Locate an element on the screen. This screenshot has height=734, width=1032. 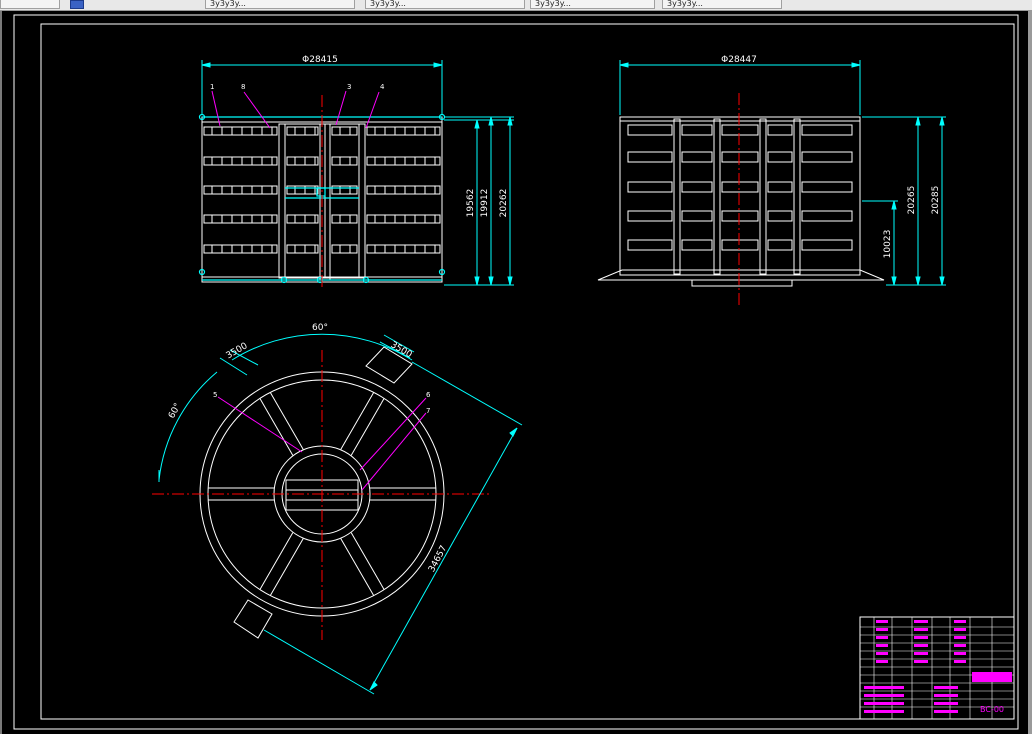
side-height-1: 20265 is located at coordinates (912, 200).